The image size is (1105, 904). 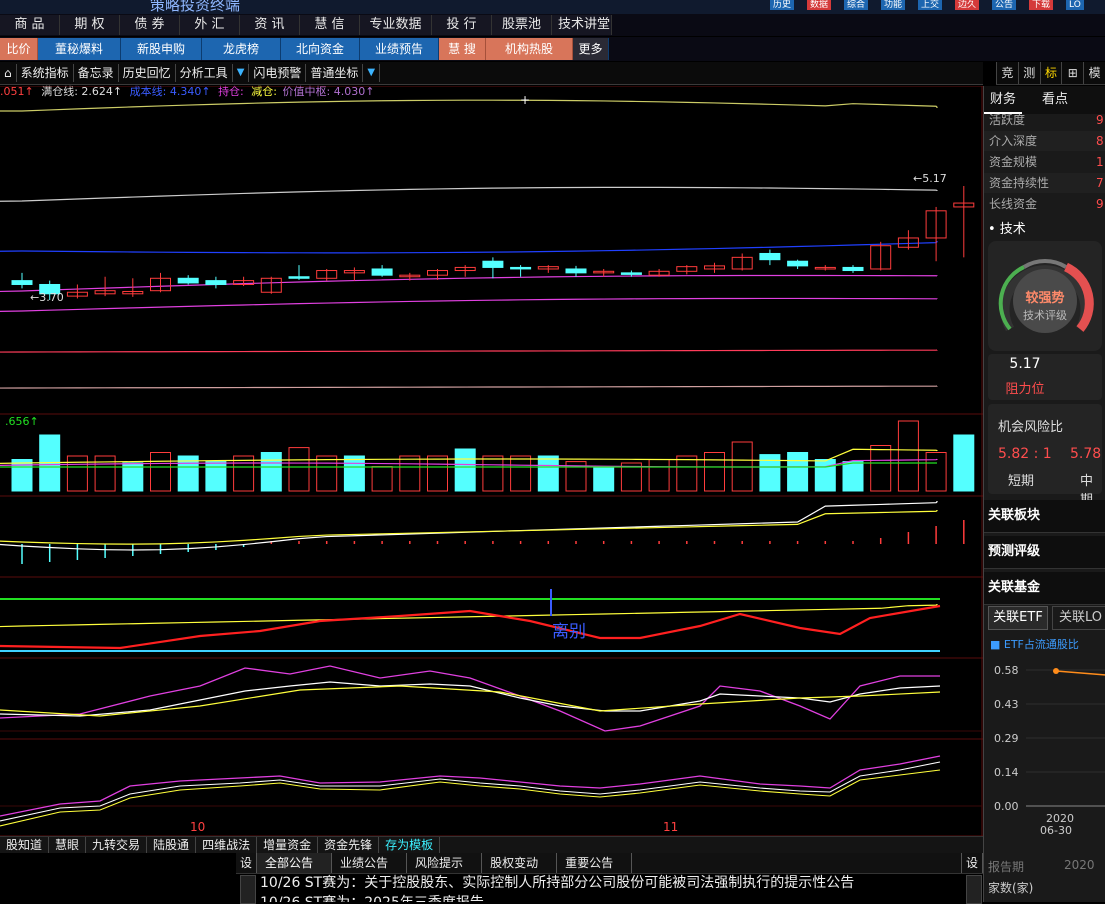 What do you see at coordinates (349, 845) in the screenshot?
I see `bottom-tab: 资金先锋` at bounding box center [349, 845].